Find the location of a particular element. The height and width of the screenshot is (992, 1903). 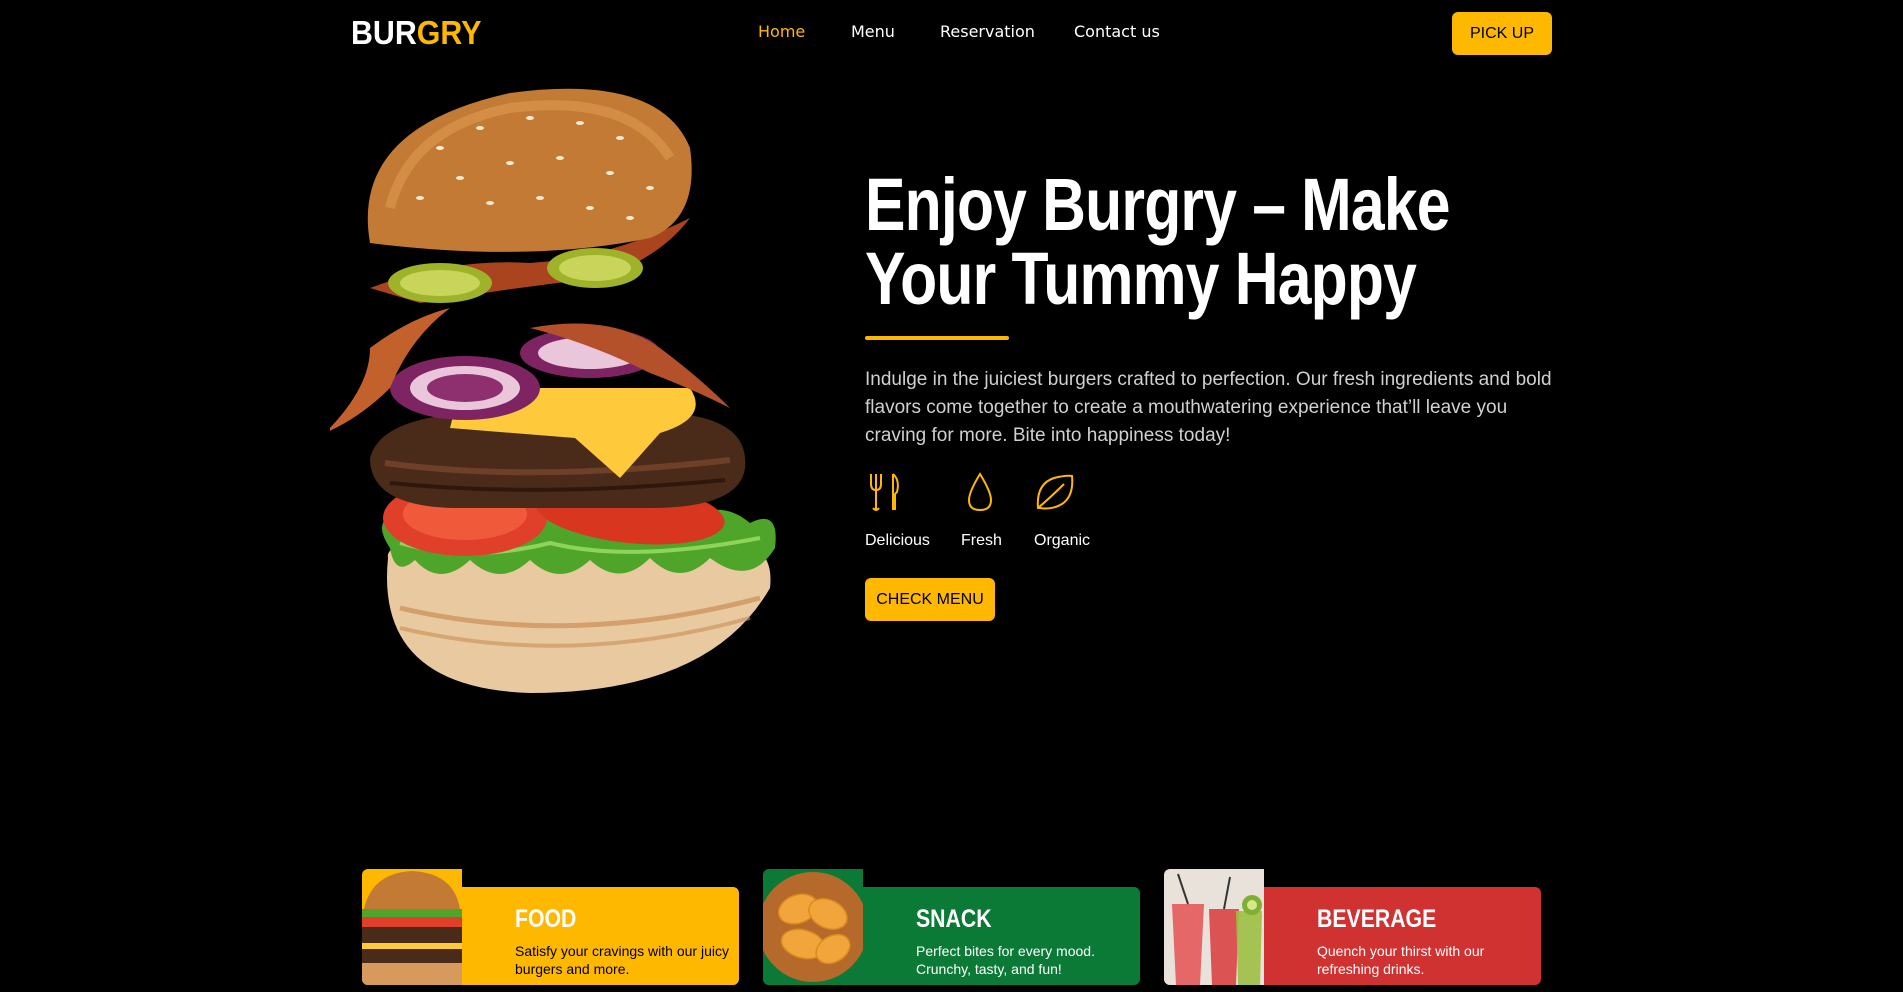

hero-headline: Enjoy Burgry – Make Your Tummy Happy is located at coordinates (1160, 242).